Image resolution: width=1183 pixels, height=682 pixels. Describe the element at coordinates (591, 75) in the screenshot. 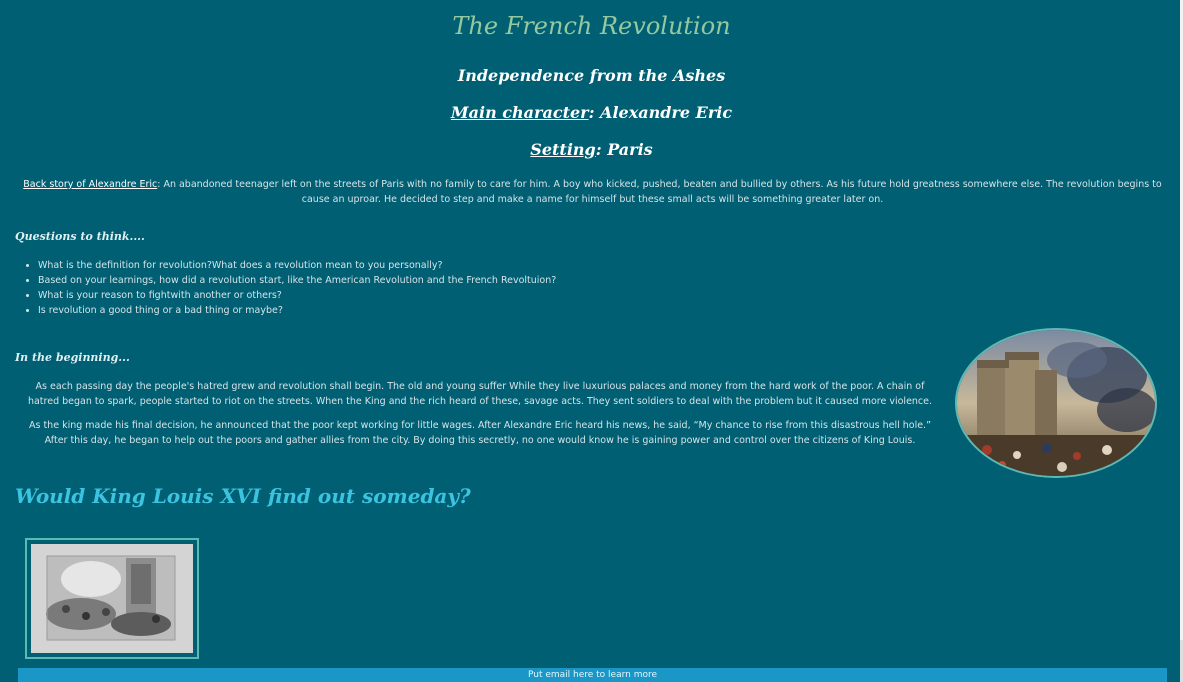

I see `story-subtitle: Independence from the Ashes` at that location.